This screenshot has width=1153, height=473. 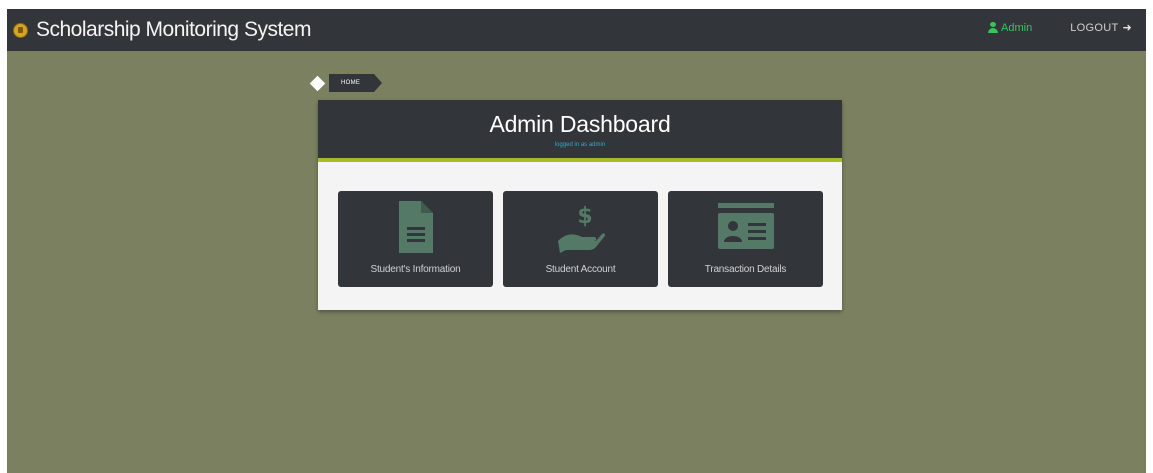 I want to click on logout-icon: ➜, so click(x=1127, y=28).